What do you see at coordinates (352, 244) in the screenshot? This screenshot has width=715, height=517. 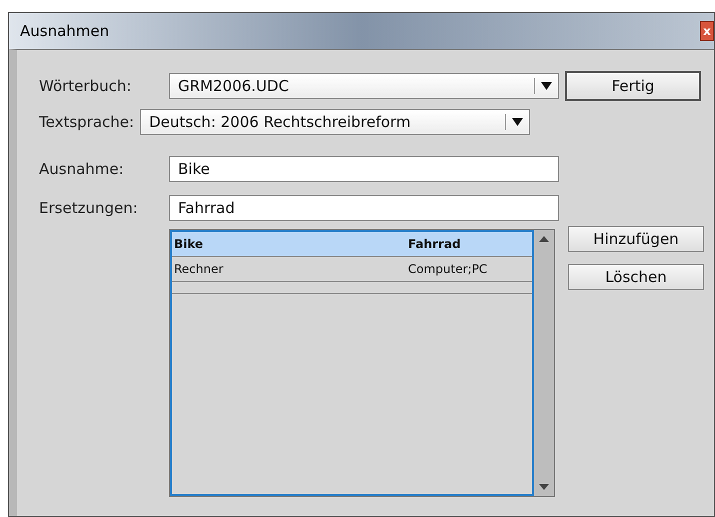 I see `list-row: Bike Fahrrad` at bounding box center [352, 244].